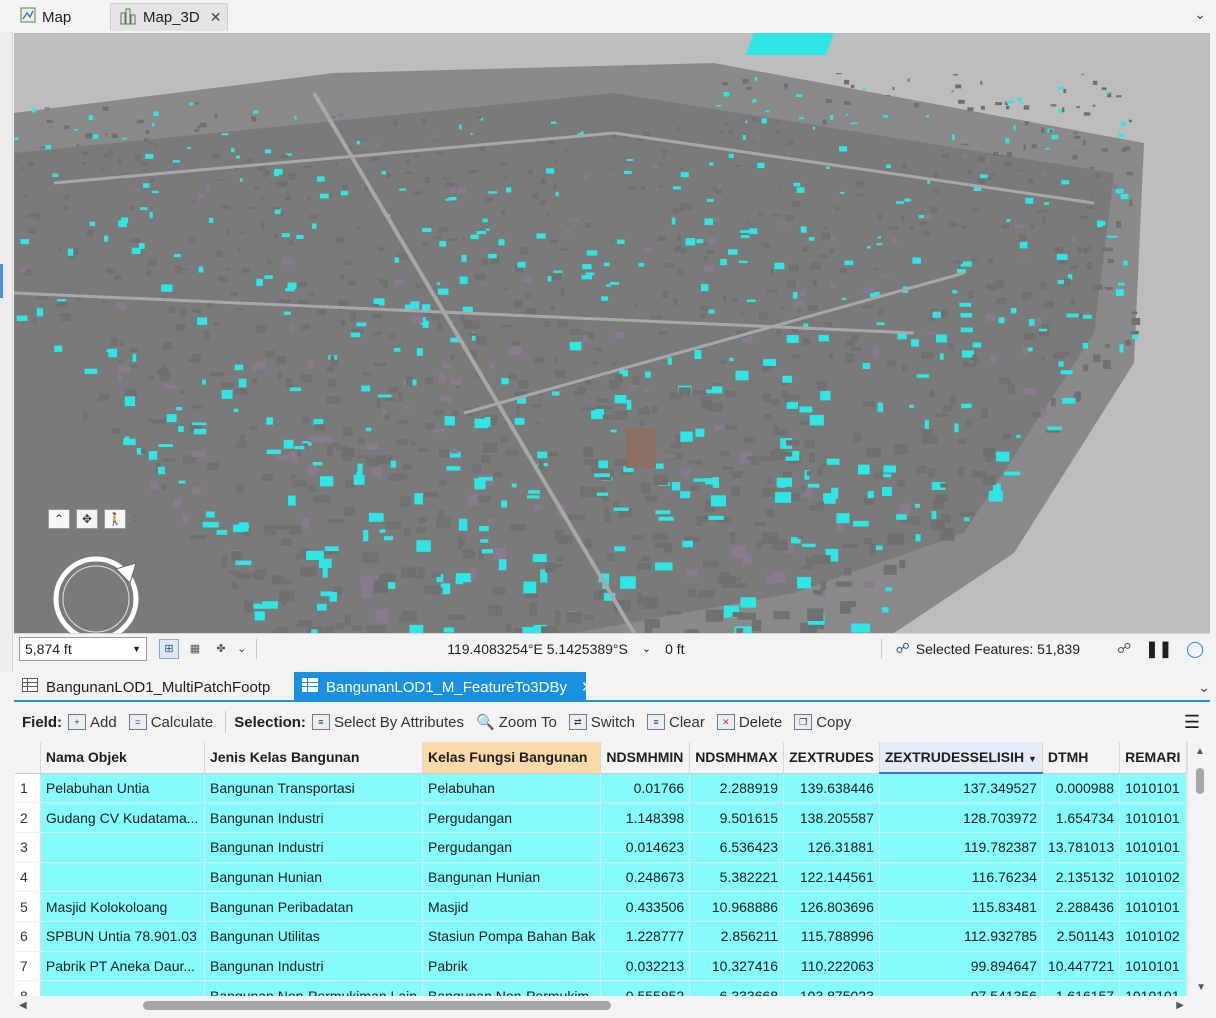 This screenshot has width=1216, height=1018. What do you see at coordinates (961, 847) in the screenshot?
I see `table-cell: 119.782387` at bounding box center [961, 847].